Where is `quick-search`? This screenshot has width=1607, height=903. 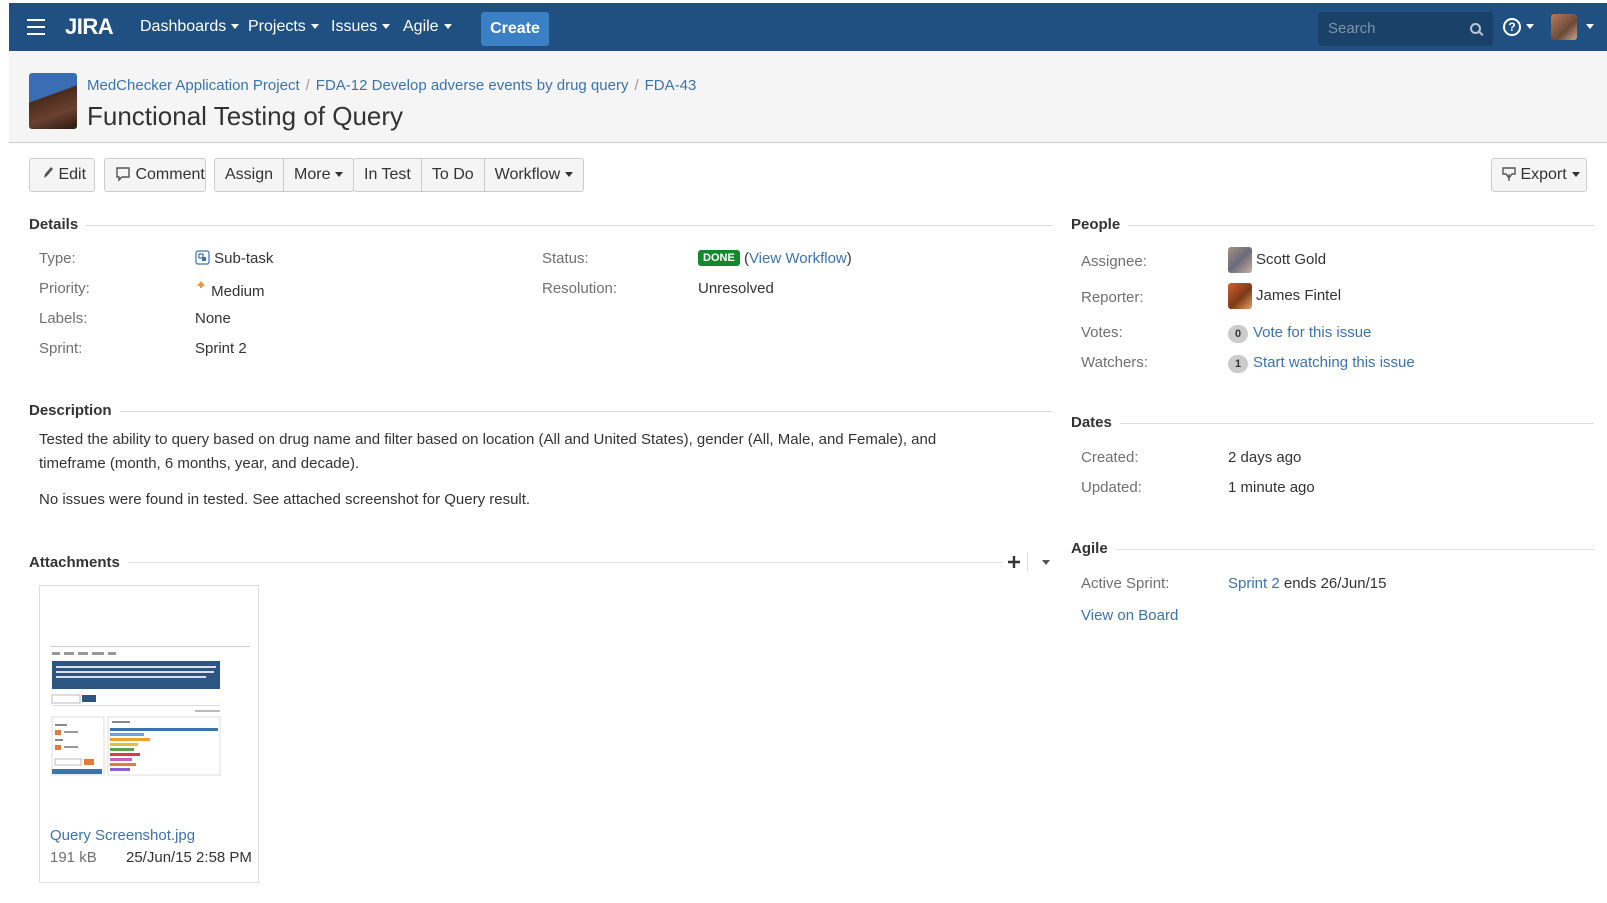 quick-search is located at coordinates (1405, 29).